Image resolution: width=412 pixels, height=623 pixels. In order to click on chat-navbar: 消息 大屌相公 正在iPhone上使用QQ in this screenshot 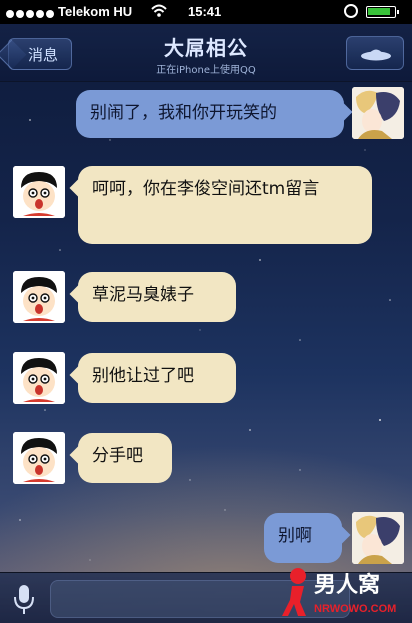, I will do `click(206, 53)`.